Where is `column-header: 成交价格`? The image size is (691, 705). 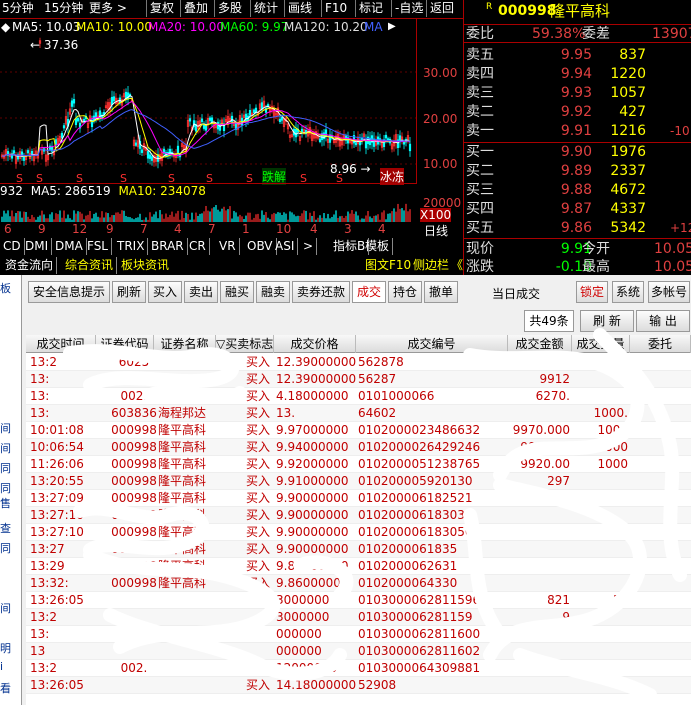 column-header: 成交价格 is located at coordinates (315, 344).